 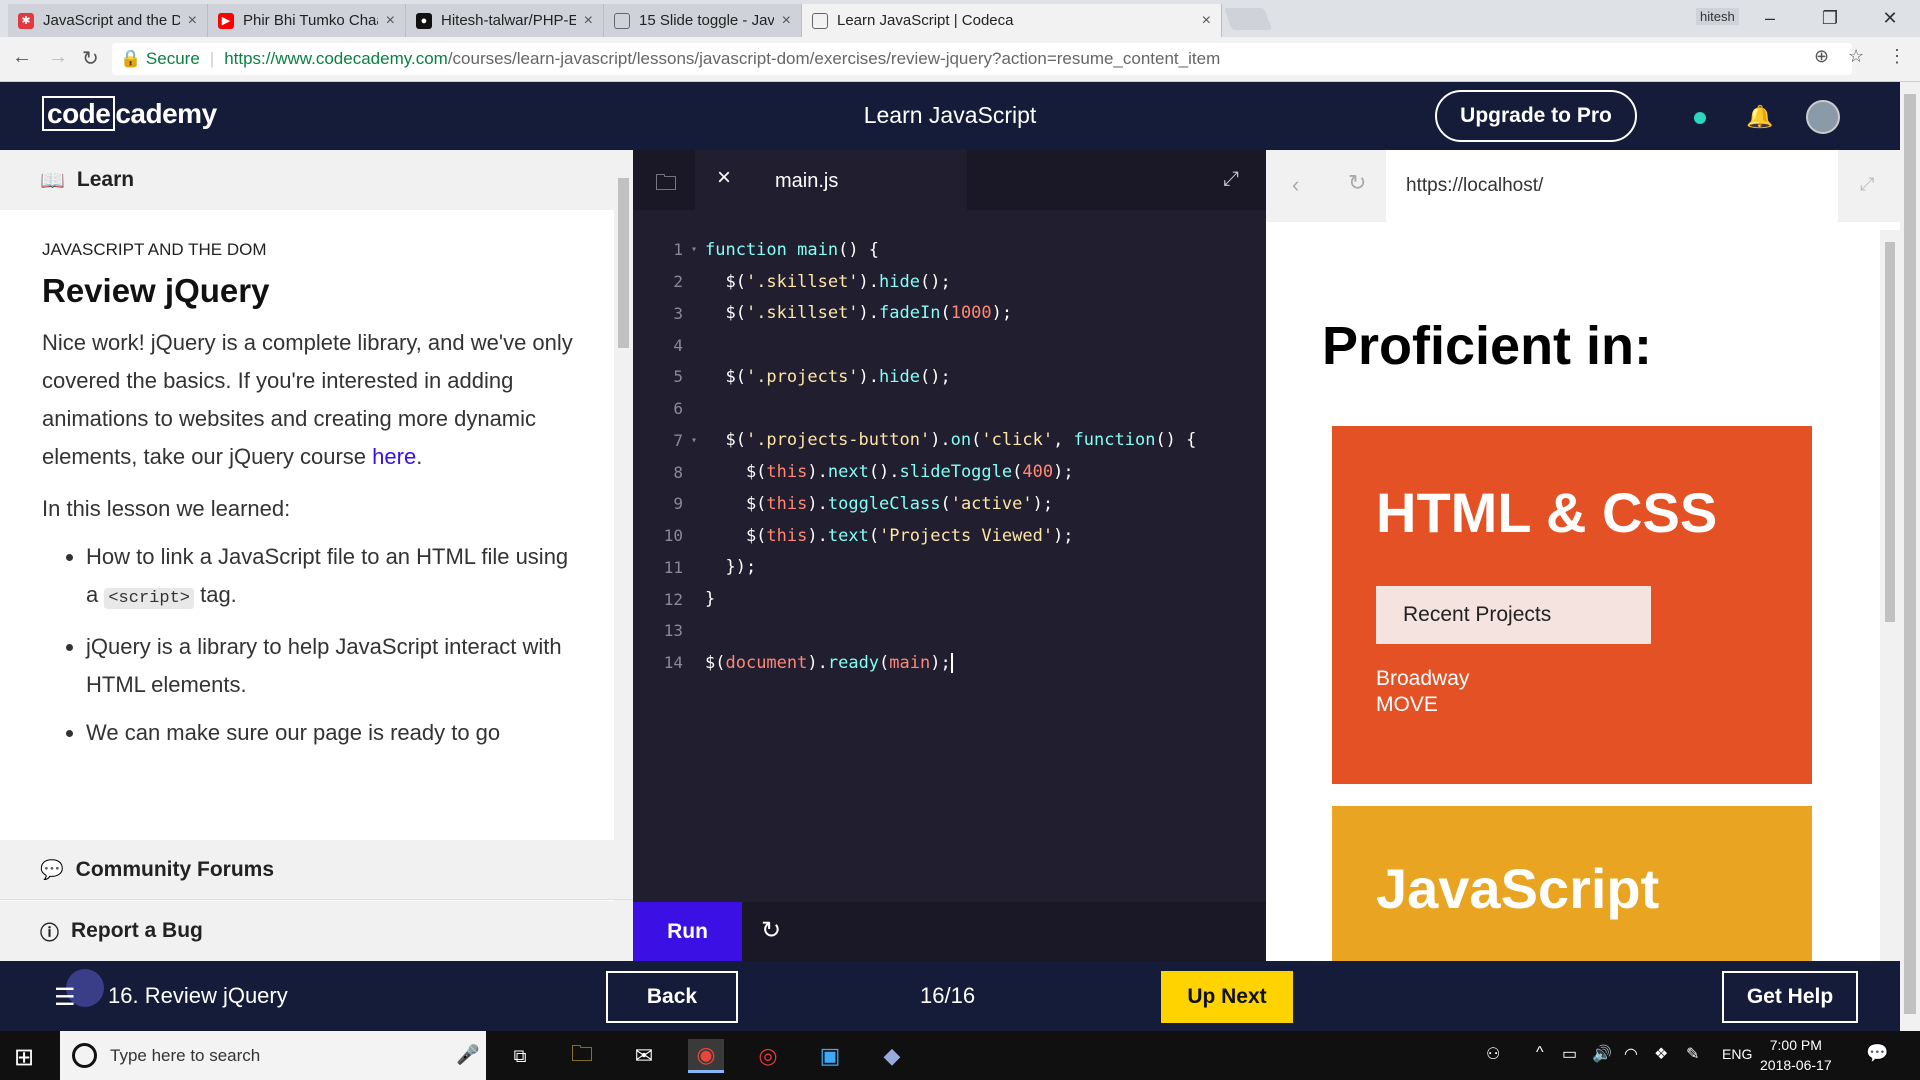 I want to click on browser-tab: 15 Slide toggle - JavaScri ×, so click(x=703, y=20).